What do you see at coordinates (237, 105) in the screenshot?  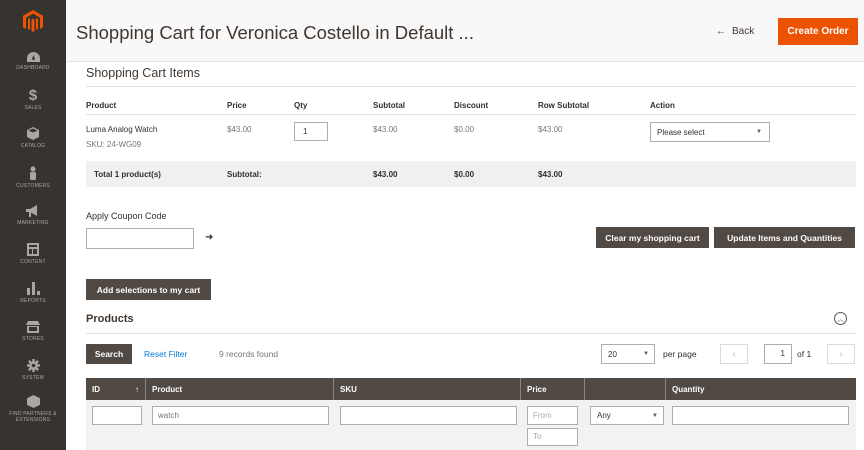 I see `col-price: Price` at bounding box center [237, 105].